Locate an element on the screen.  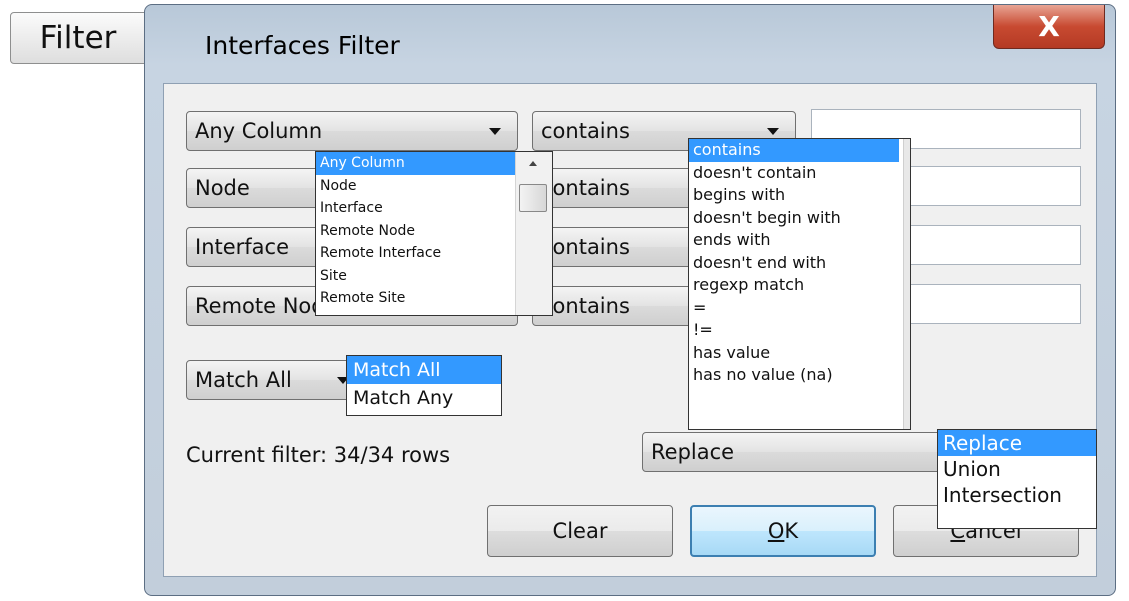
list-item: contains is located at coordinates (794, 150).